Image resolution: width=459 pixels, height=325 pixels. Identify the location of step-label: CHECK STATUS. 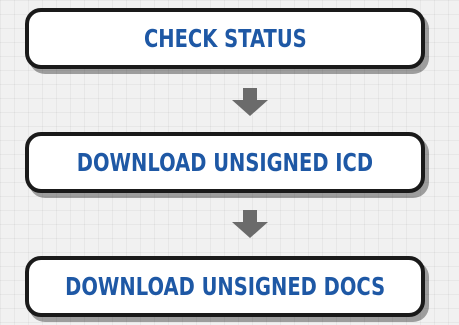
(225, 38).